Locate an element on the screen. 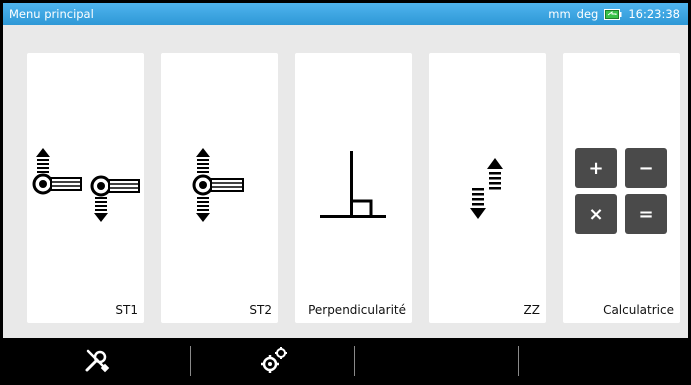 Image resolution: width=691 pixels, height=385 pixels. tile-label-zz: ZZ is located at coordinates (531, 310).